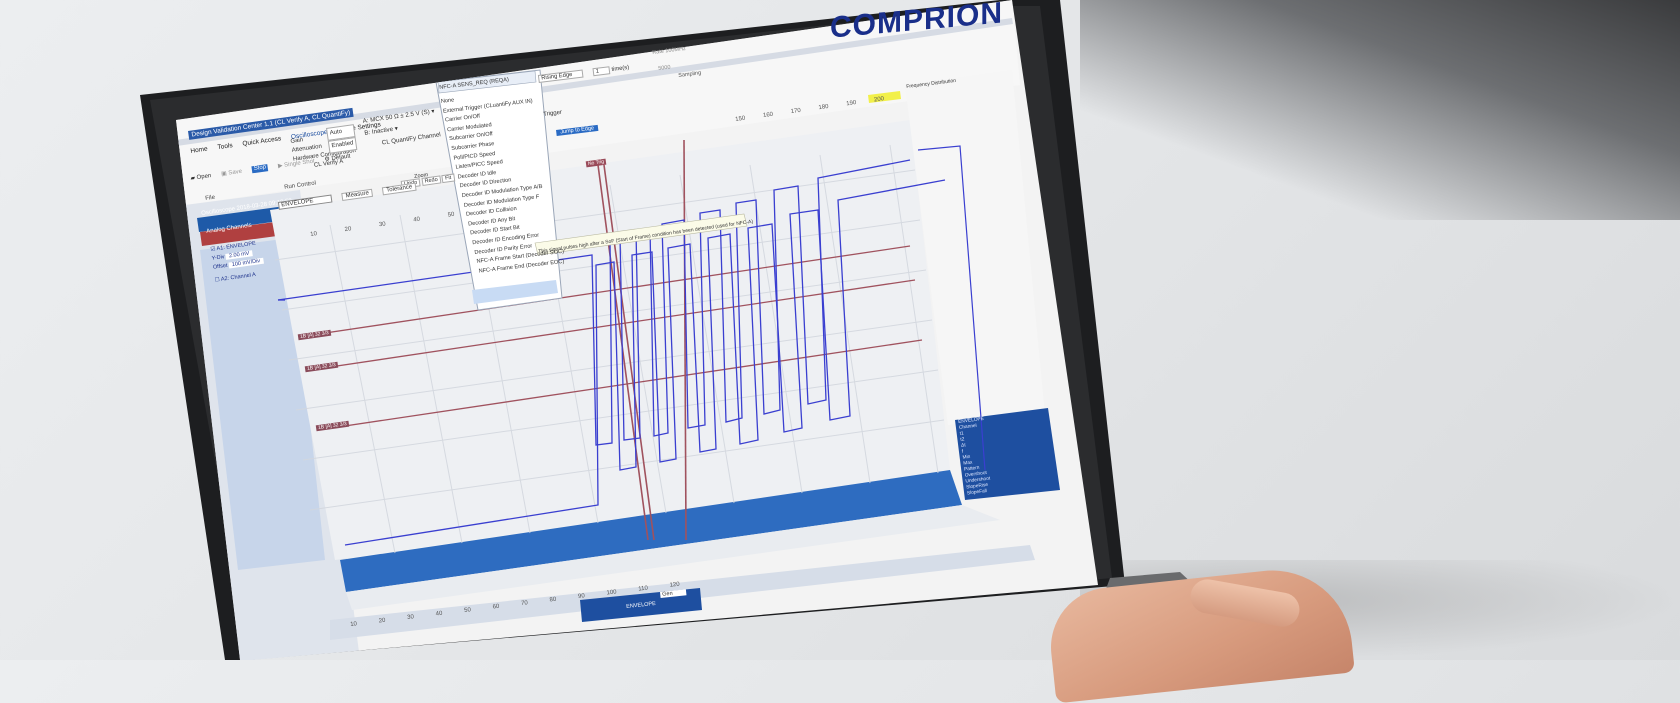 The image size is (1680, 703). What do you see at coordinates (641, 605) in the screenshot?
I see `bottom-tab-envelope: ENVELOPE` at bounding box center [641, 605].